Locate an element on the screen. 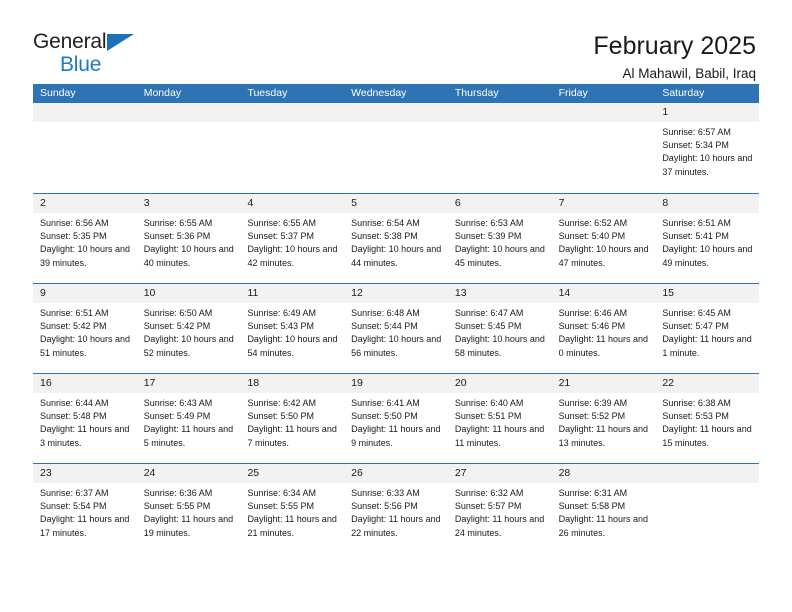 The width and height of the screenshot is (792, 612). daylight-text: Daylight: 10 hours and 37 minutes. is located at coordinates (707, 165).